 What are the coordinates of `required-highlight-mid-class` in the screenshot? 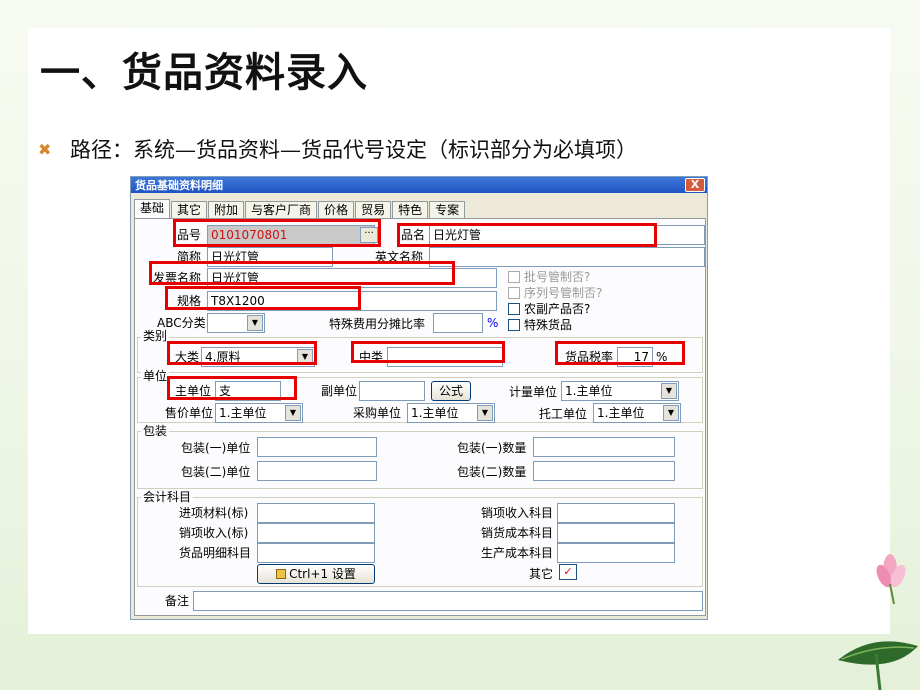 It's located at (428, 352).